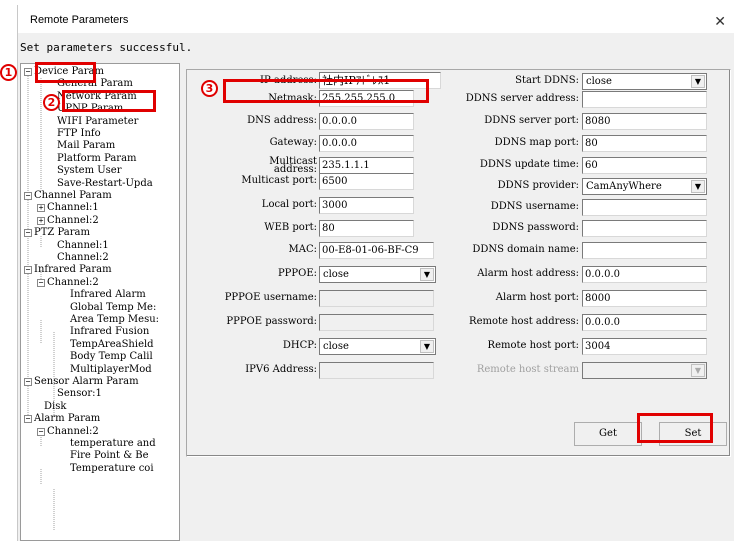  What do you see at coordinates (115, 319) in the screenshot?
I see `tree-item-label: Area Temp Mesu:` at bounding box center [115, 319].